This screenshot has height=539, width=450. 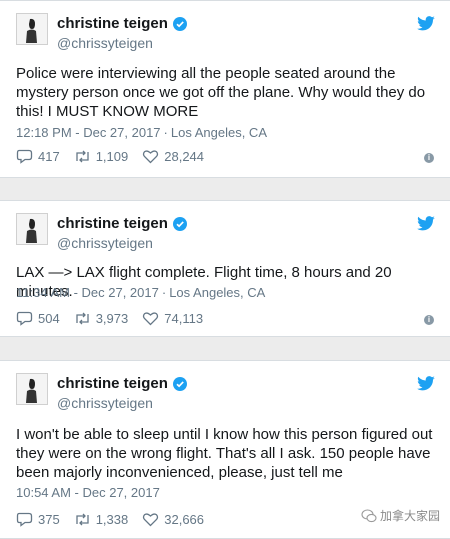 I want to click on like-count: 74,113, so click(x=184, y=318).